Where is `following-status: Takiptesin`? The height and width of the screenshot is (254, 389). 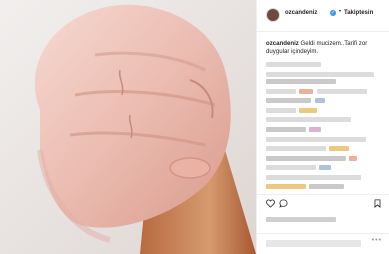 following-status: Takiptesin is located at coordinates (358, 13).